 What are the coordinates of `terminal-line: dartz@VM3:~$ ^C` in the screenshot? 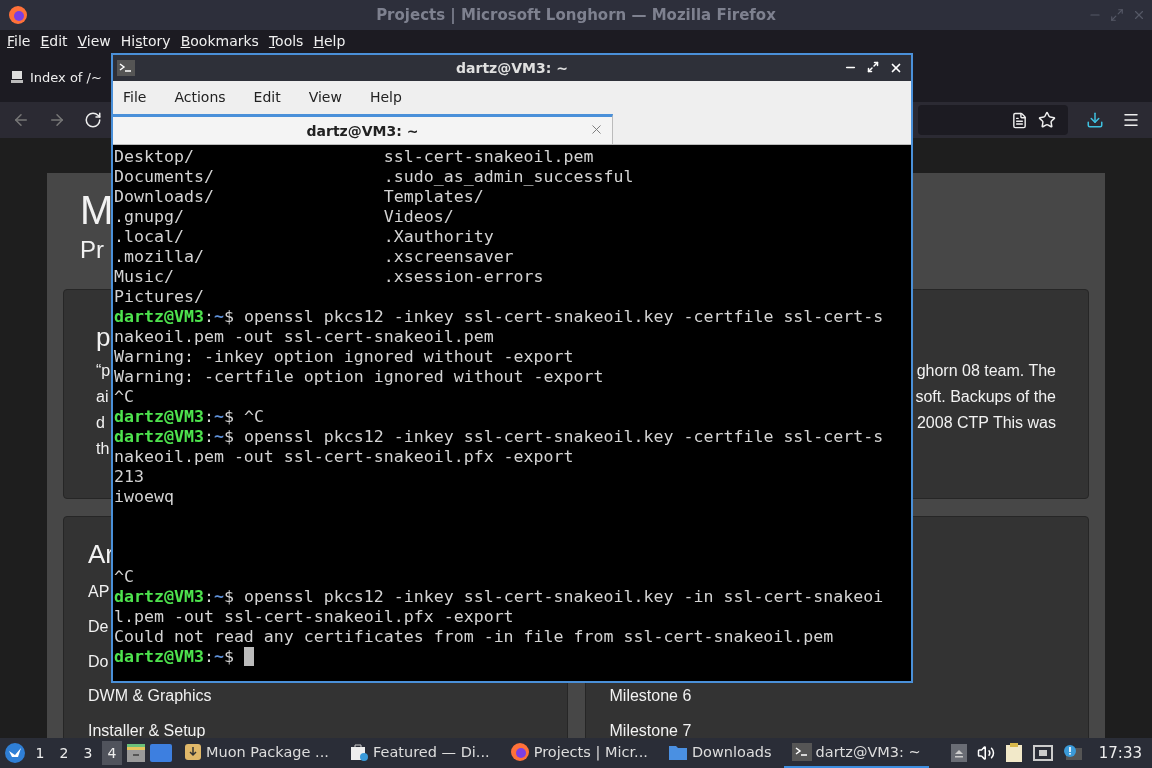 It's located at (189, 417).